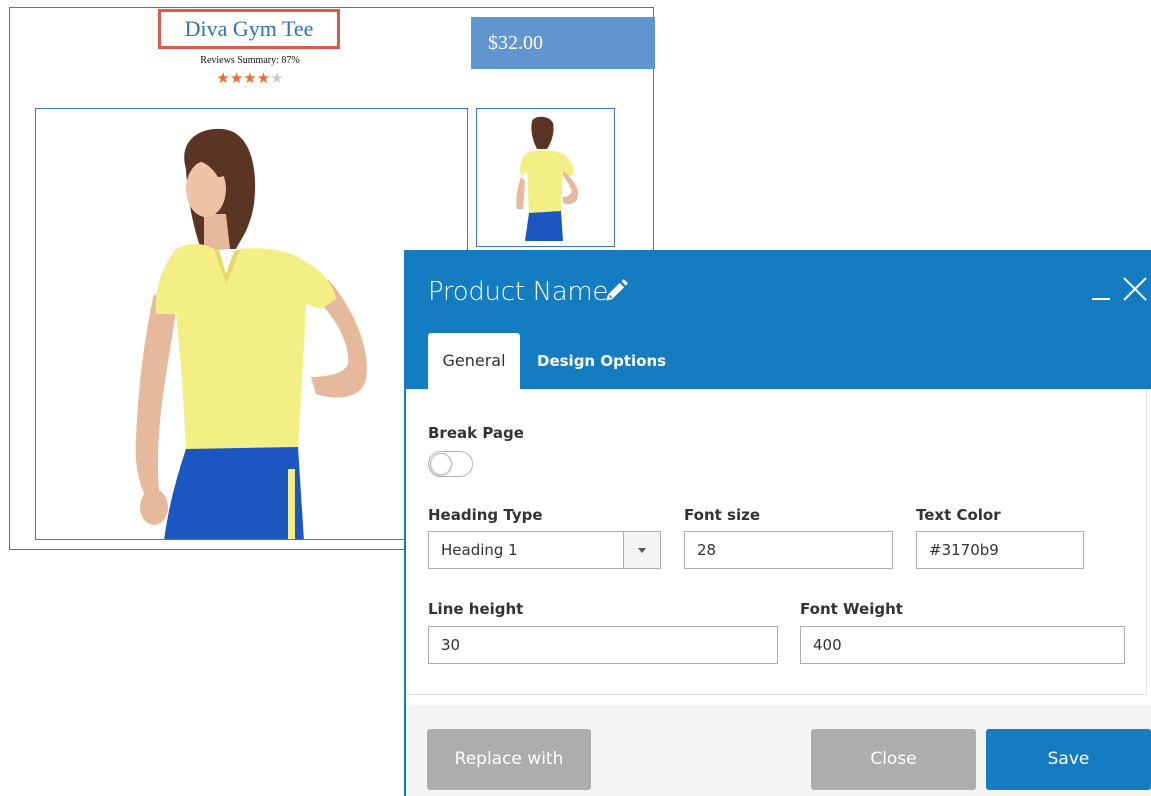 This screenshot has width=1151, height=796. I want to click on text-color-input: #3170b9, so click(1000, 550).